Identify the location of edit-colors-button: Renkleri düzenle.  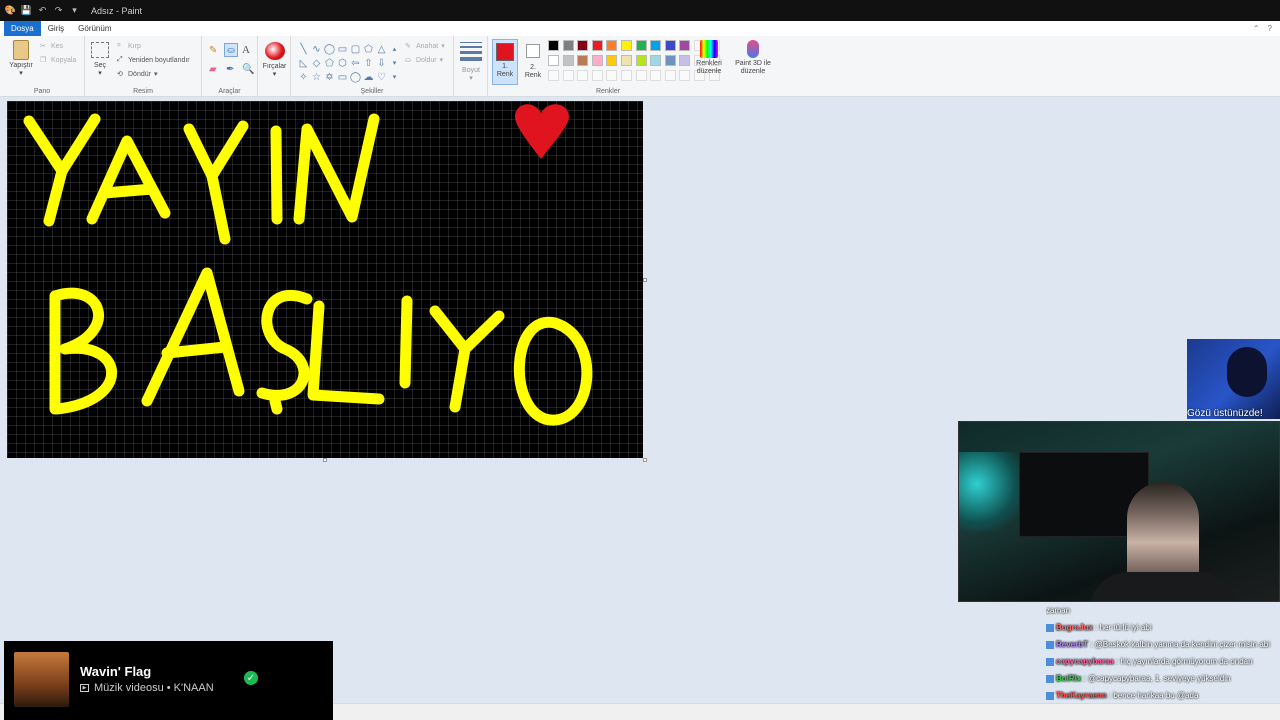
(709, 58).